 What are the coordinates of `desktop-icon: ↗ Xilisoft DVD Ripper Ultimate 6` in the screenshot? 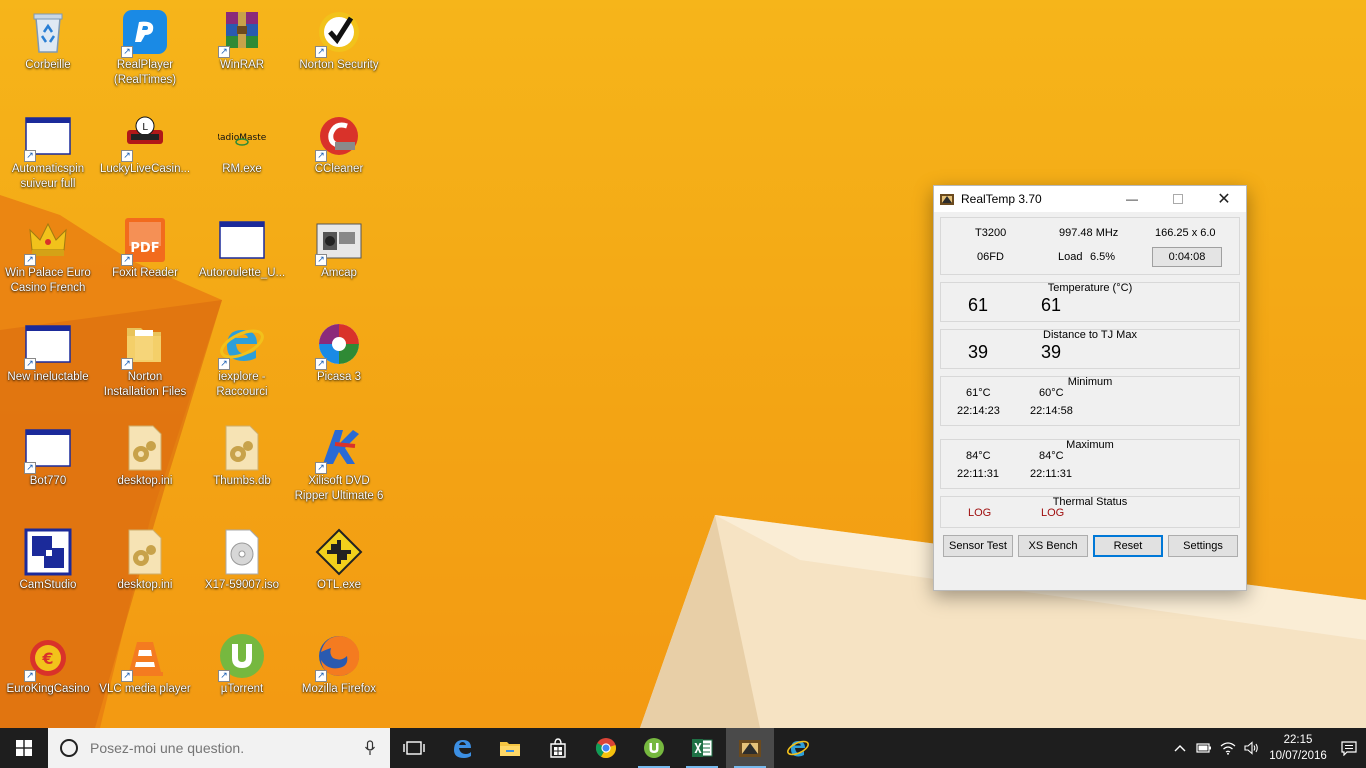 It's located at (339, 466).